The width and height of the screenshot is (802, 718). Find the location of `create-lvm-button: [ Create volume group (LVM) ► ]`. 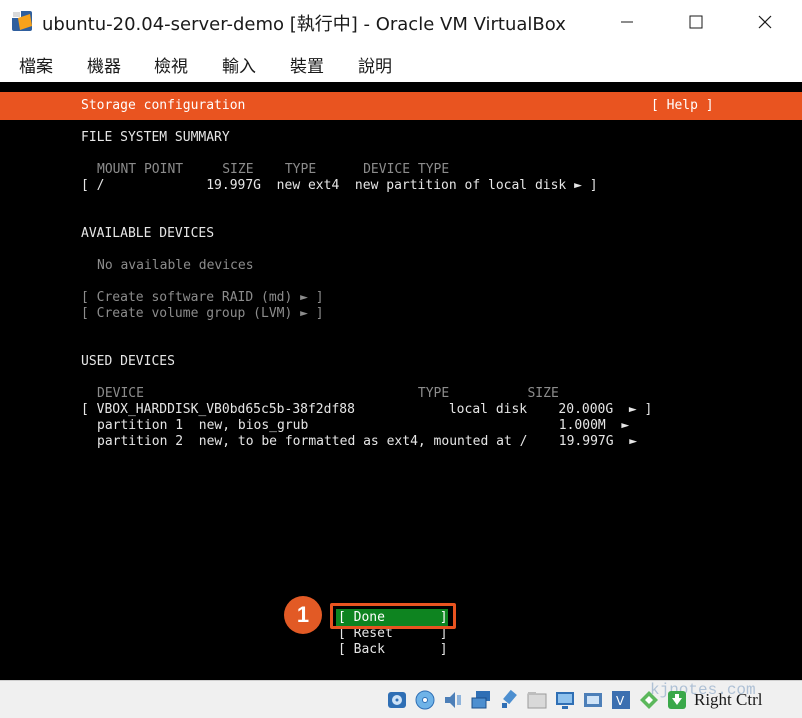

create-lvm-button: [ Create volume group (LVM) ► ] is located at coordinates (202, 314).